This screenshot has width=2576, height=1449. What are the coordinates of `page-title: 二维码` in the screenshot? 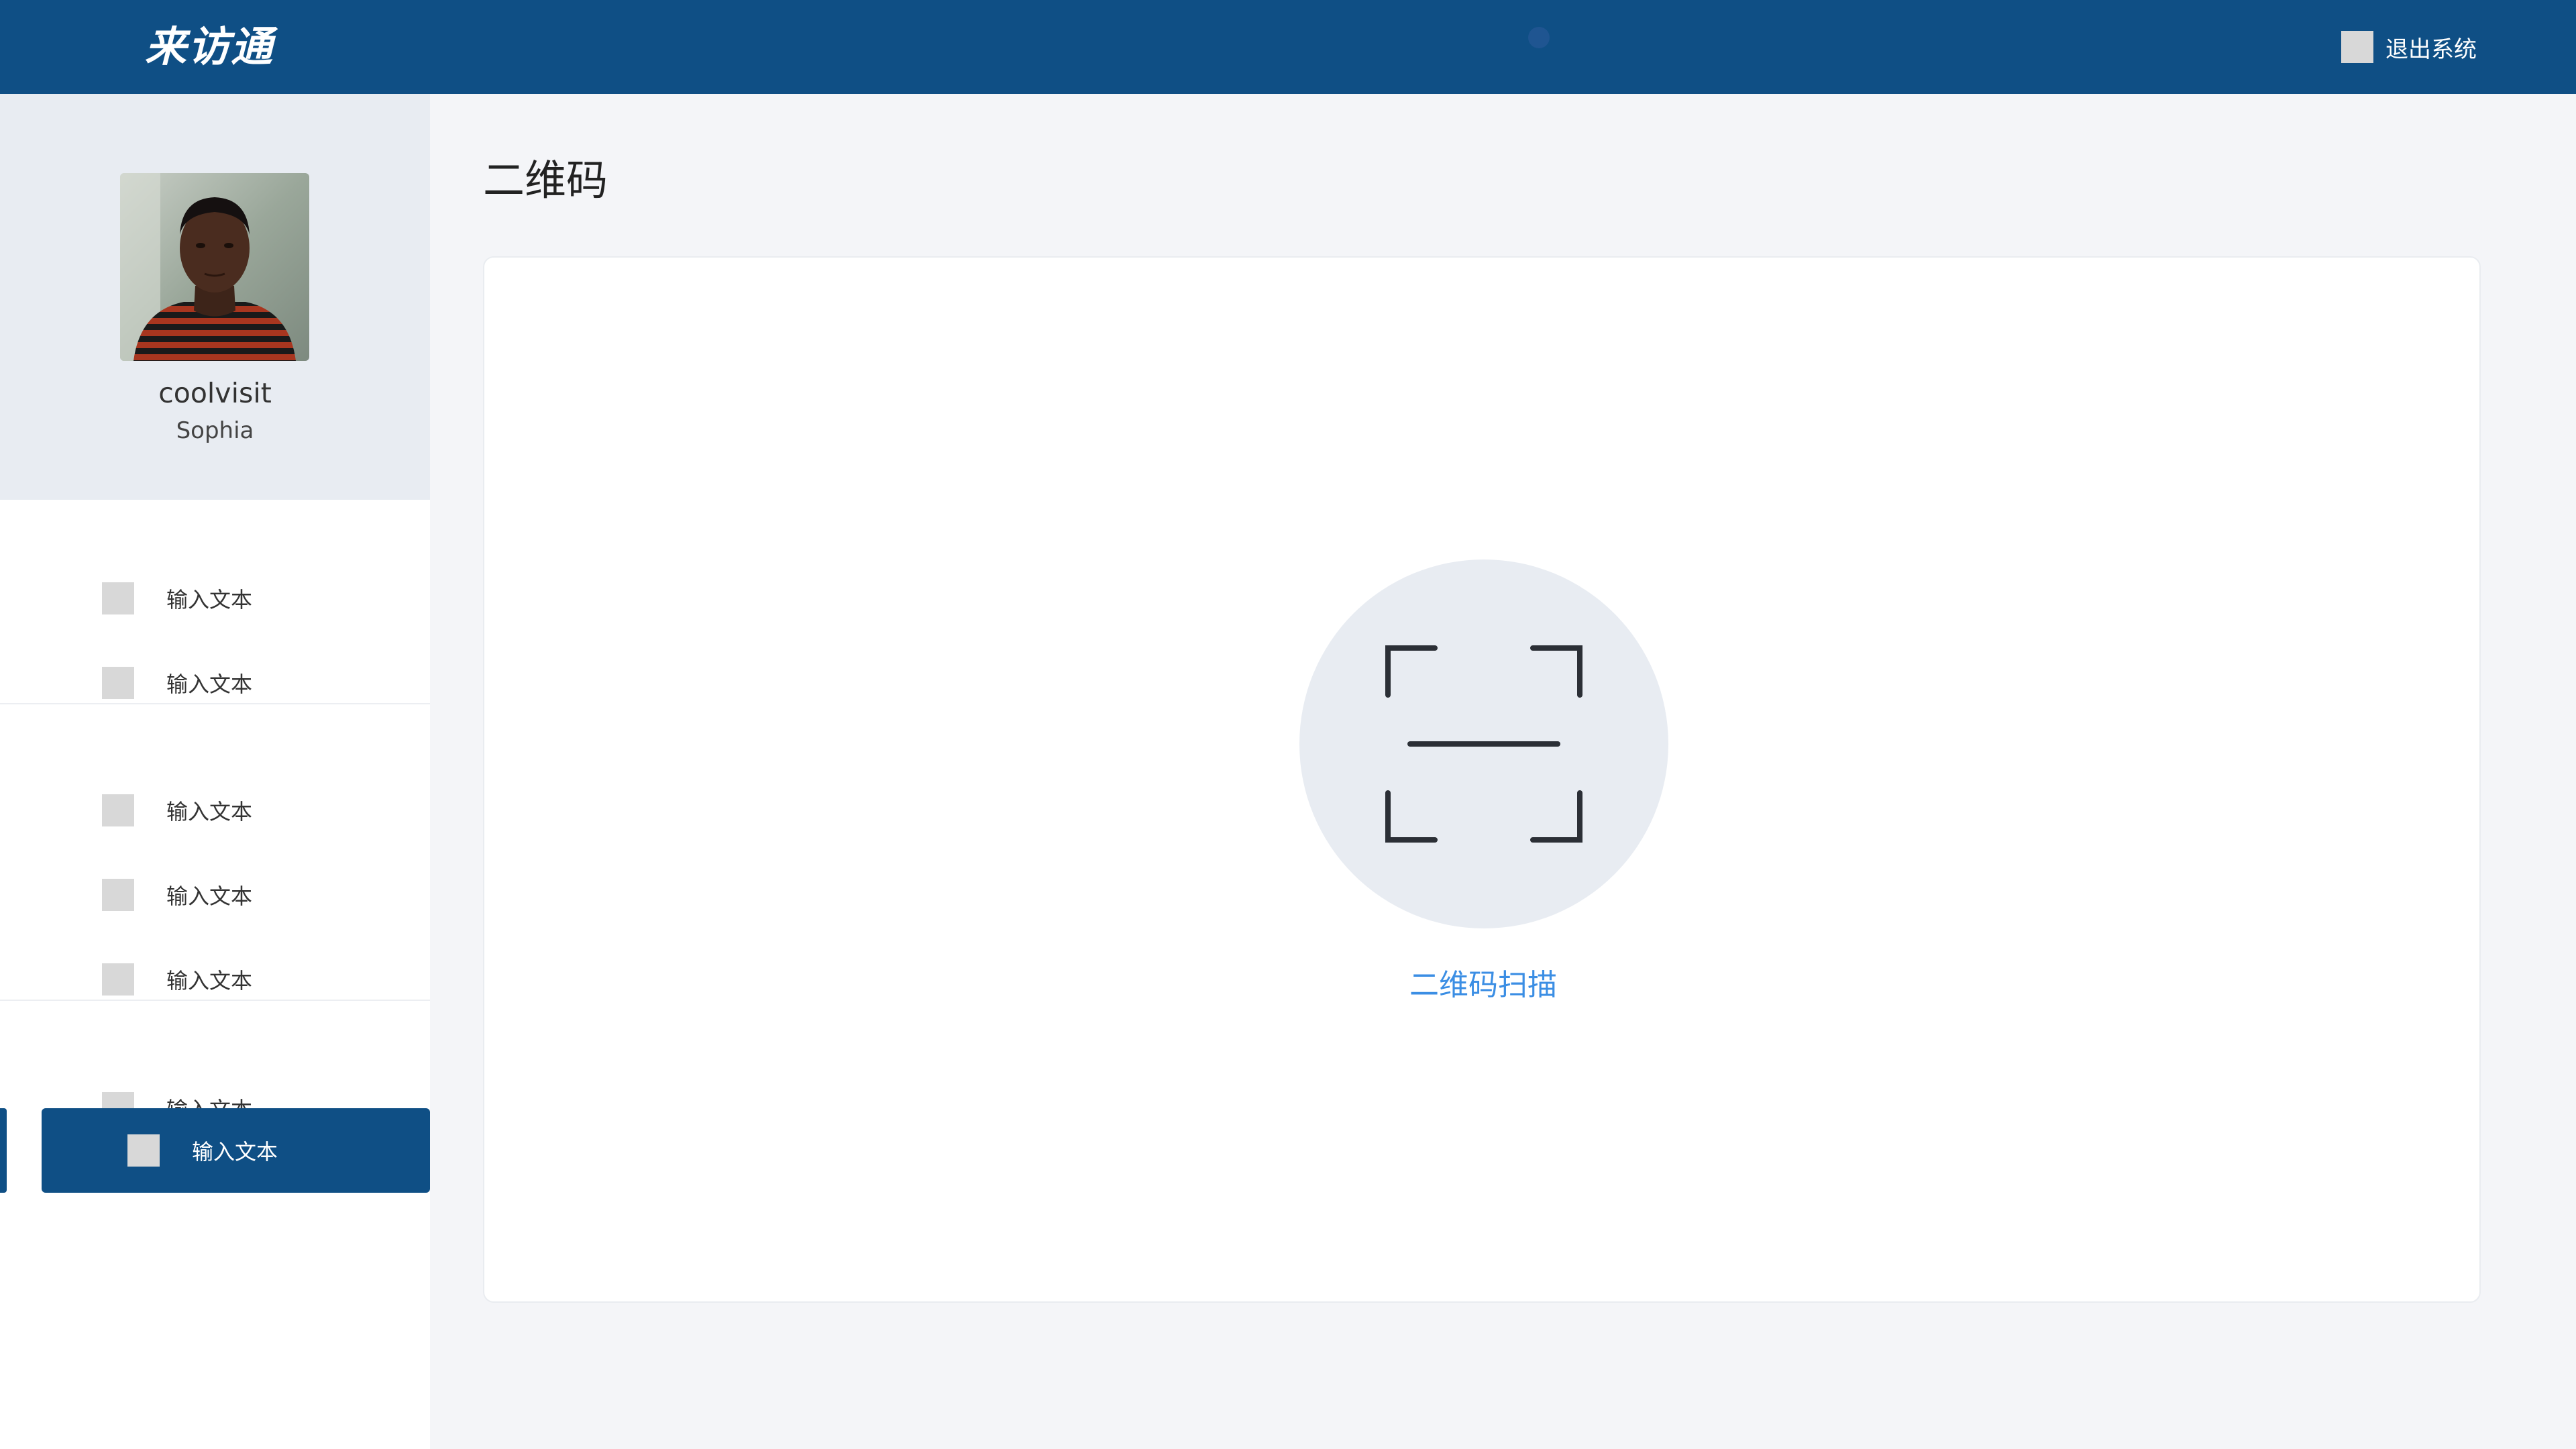 It's located at (545, 180).